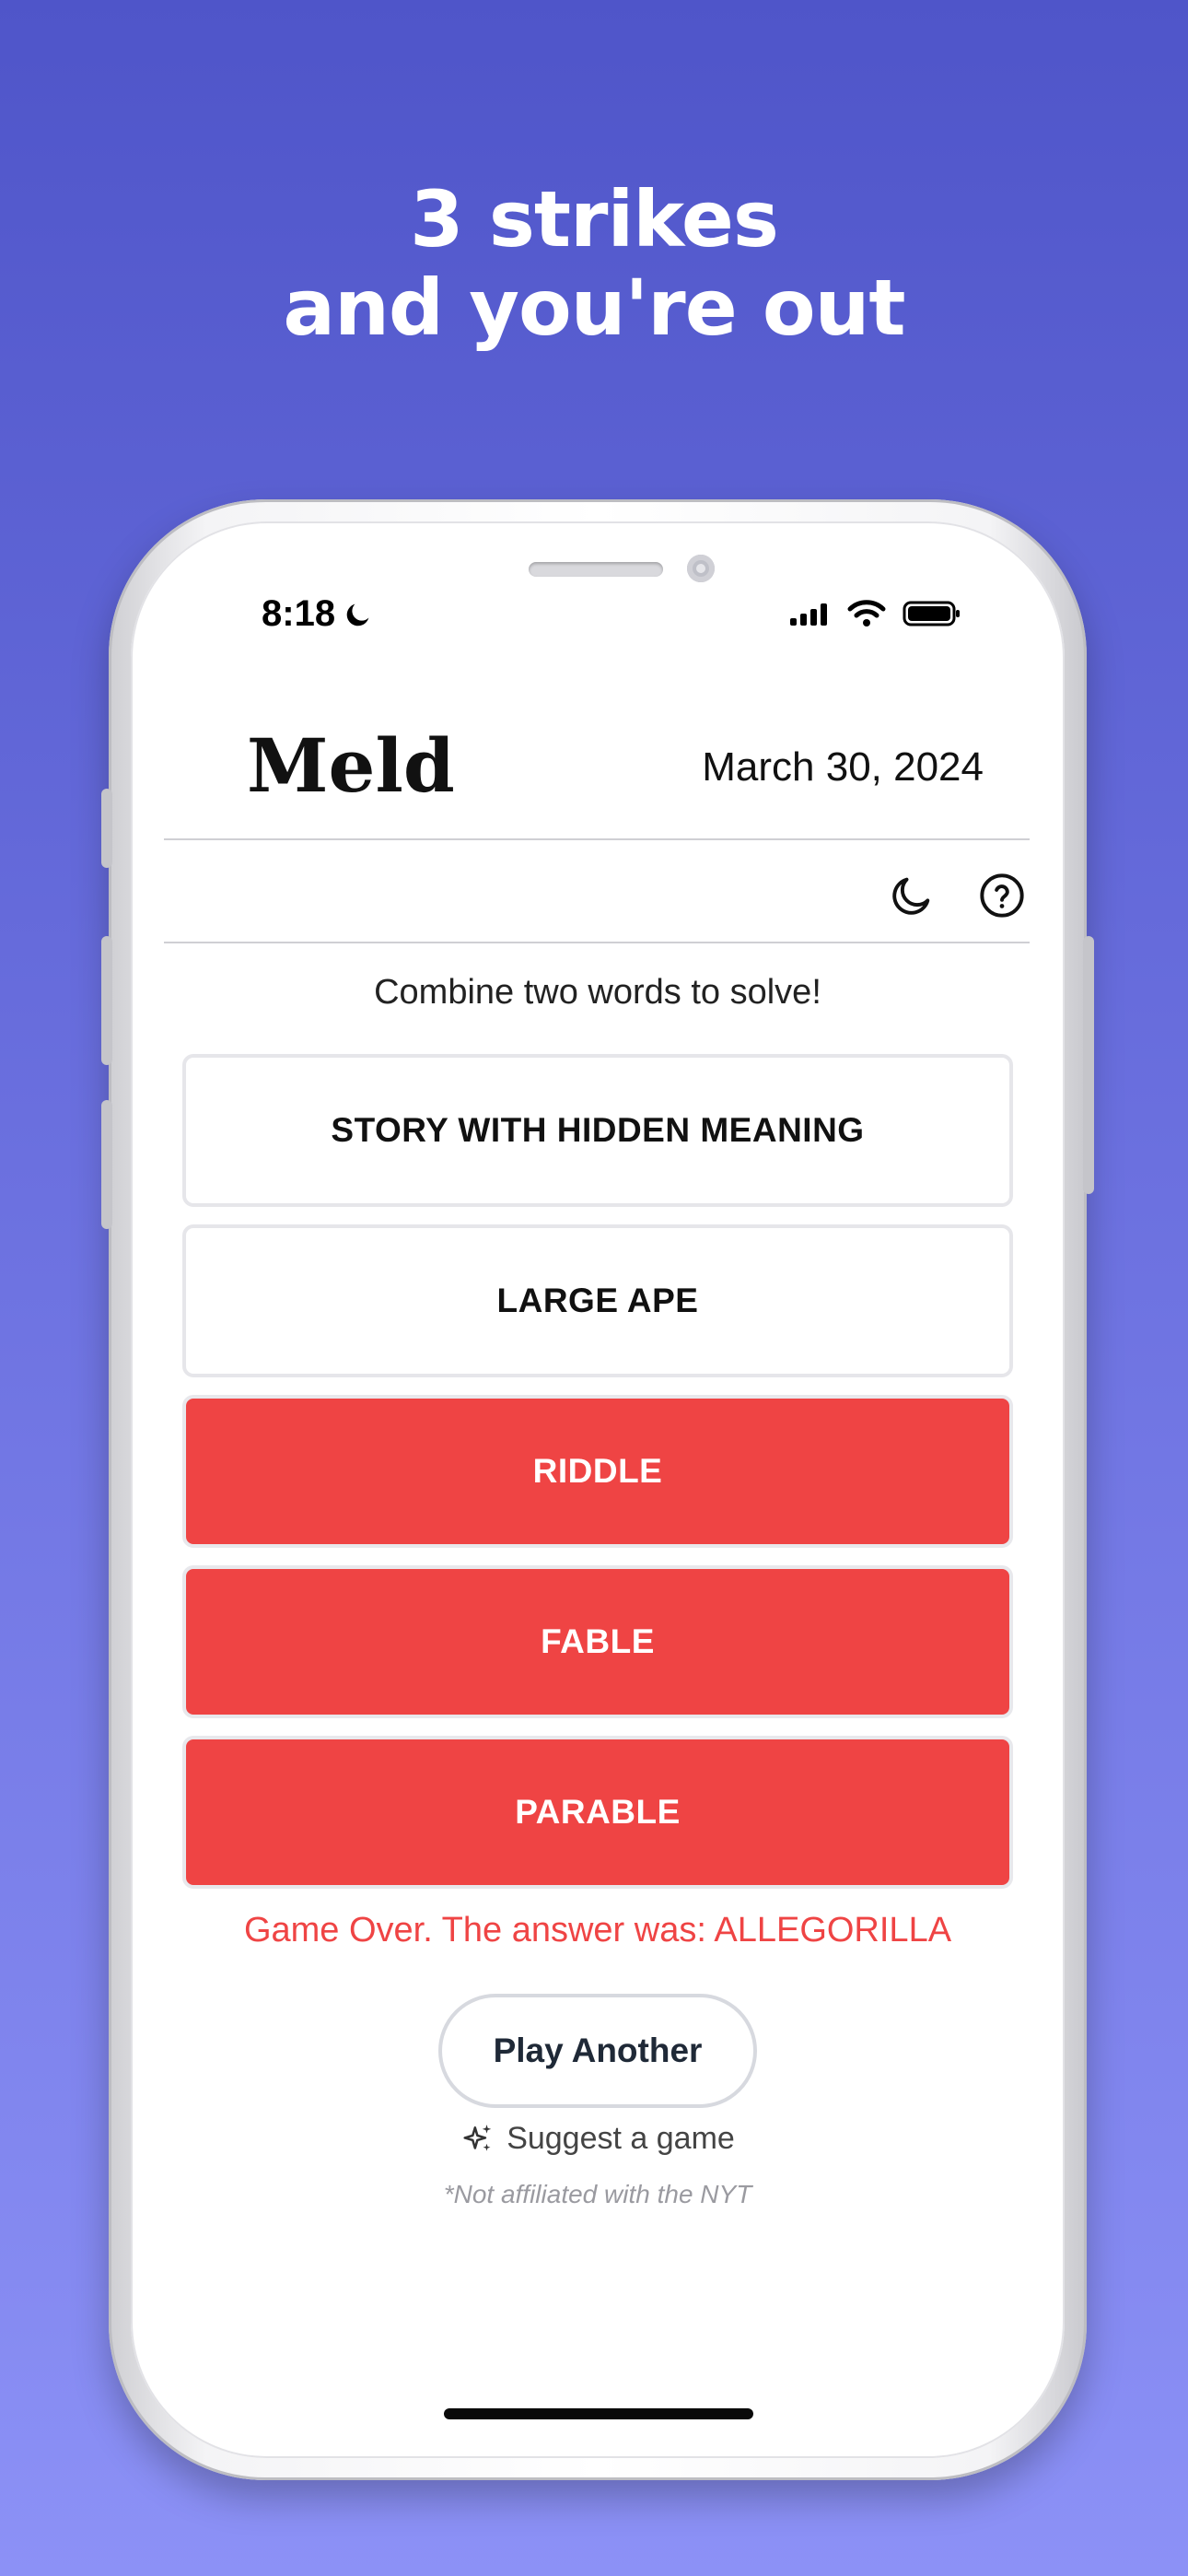 This screenshot has height=2576, width=1188. What do you see at coordinates (106, 1000) in the screenshot?
I see `volume-up-button` at bounding box center [106, 1000].